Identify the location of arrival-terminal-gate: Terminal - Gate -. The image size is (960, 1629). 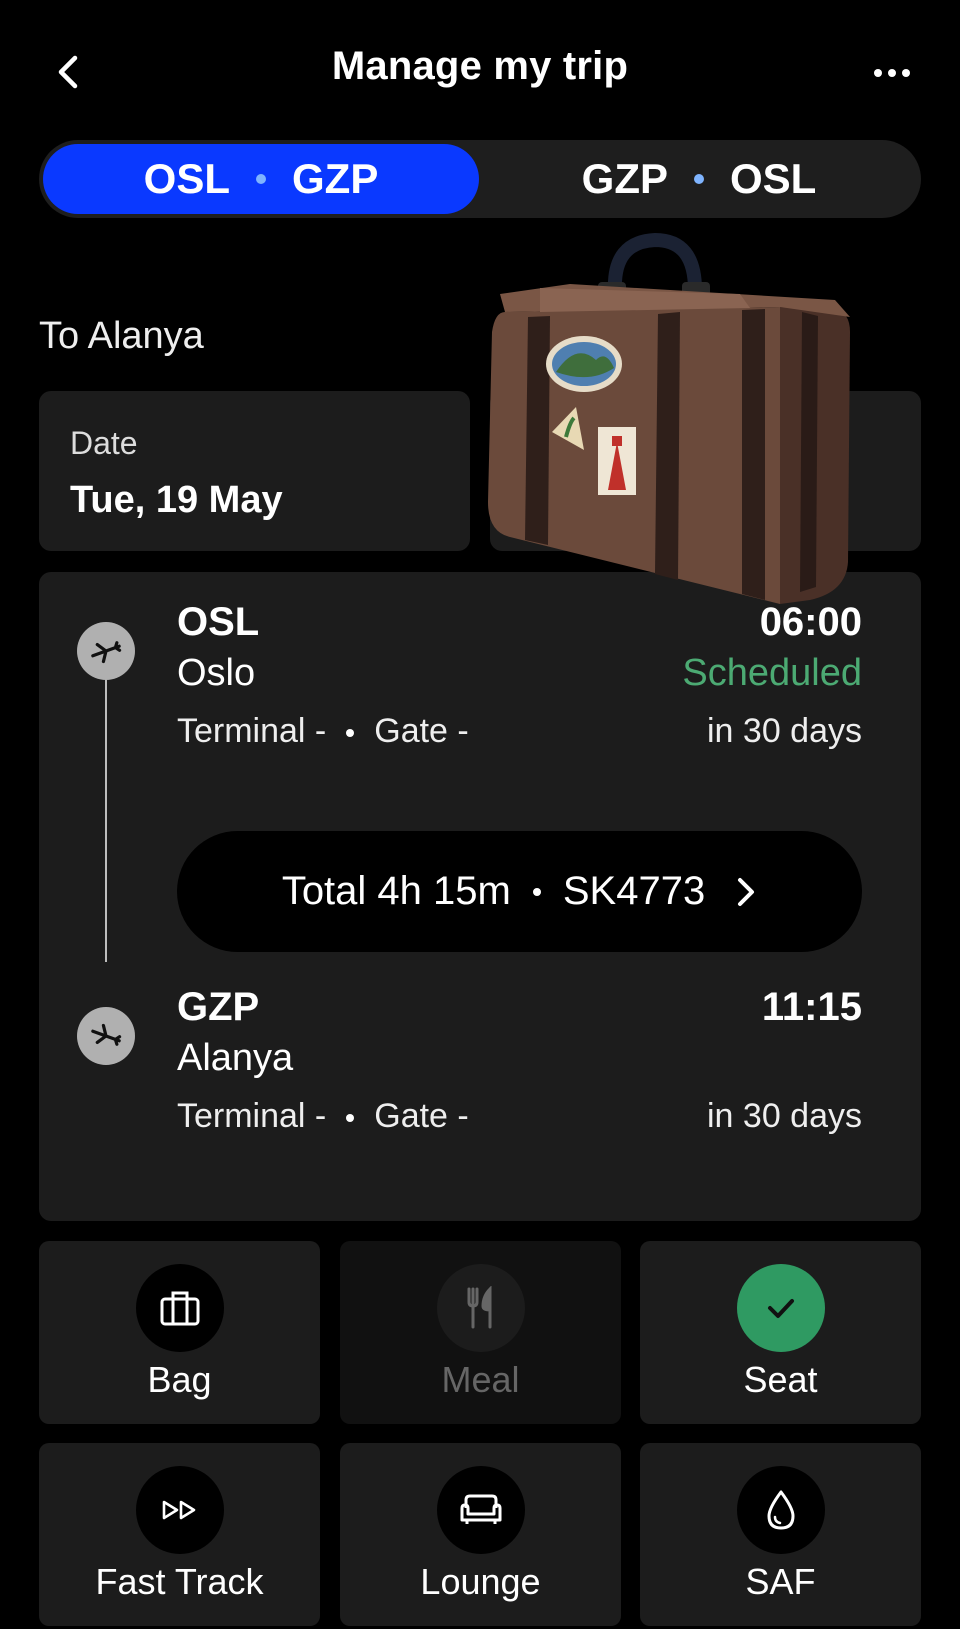
(323, 1116).